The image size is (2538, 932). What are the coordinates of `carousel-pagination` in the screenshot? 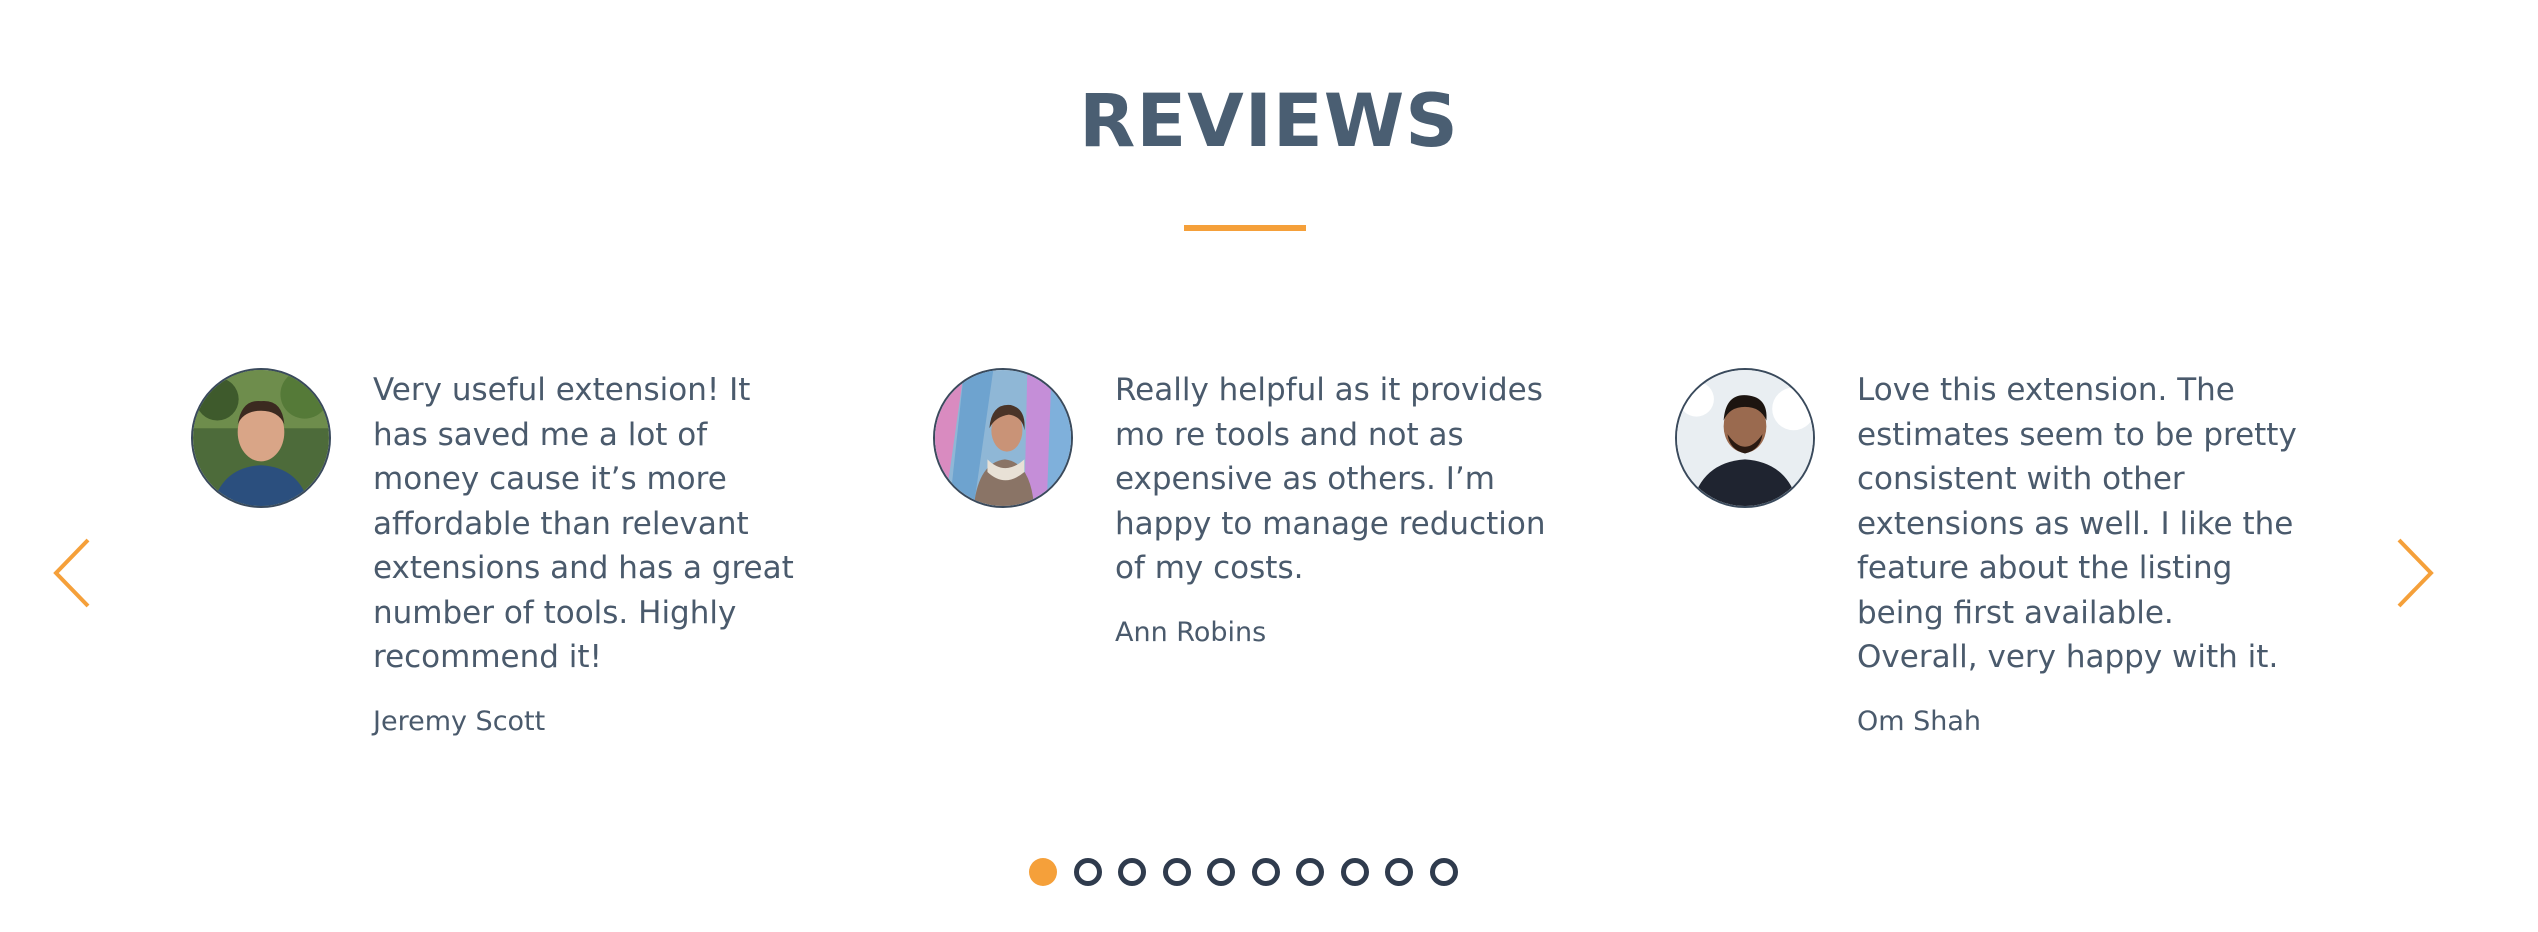 It's located at (1243, 872).